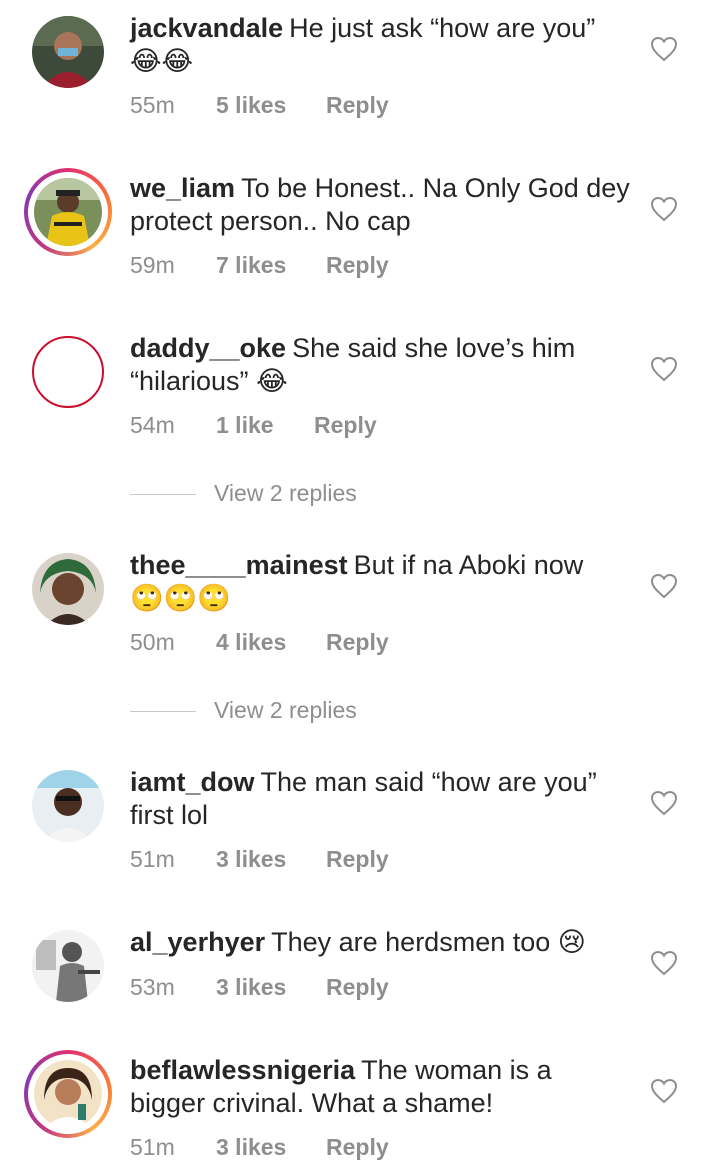 This screenshot has height=1161, width=720. I want to click on comment-username: iamt_dow, so click(192, 782).